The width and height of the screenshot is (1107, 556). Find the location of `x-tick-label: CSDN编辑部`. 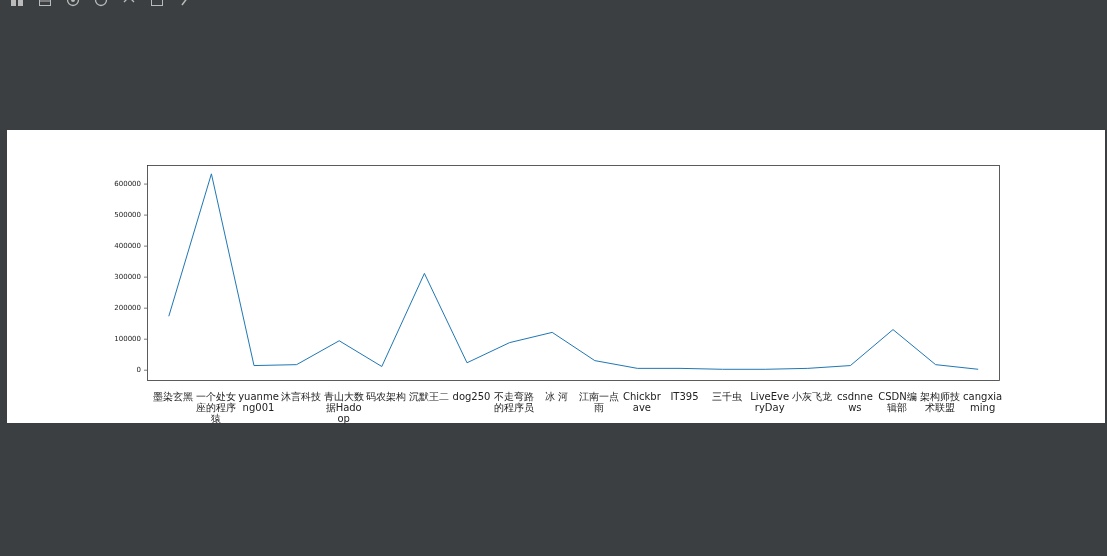

x-tick-label: CSDN编辑部 is located at coordinates (897, 402).